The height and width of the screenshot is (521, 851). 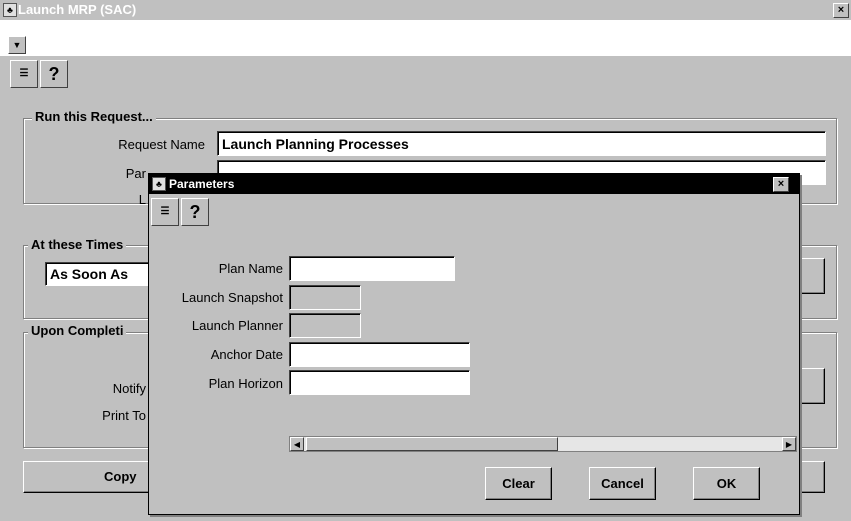 I want to click on scroll-right-icon: ▶, so click(x=789, y=444).